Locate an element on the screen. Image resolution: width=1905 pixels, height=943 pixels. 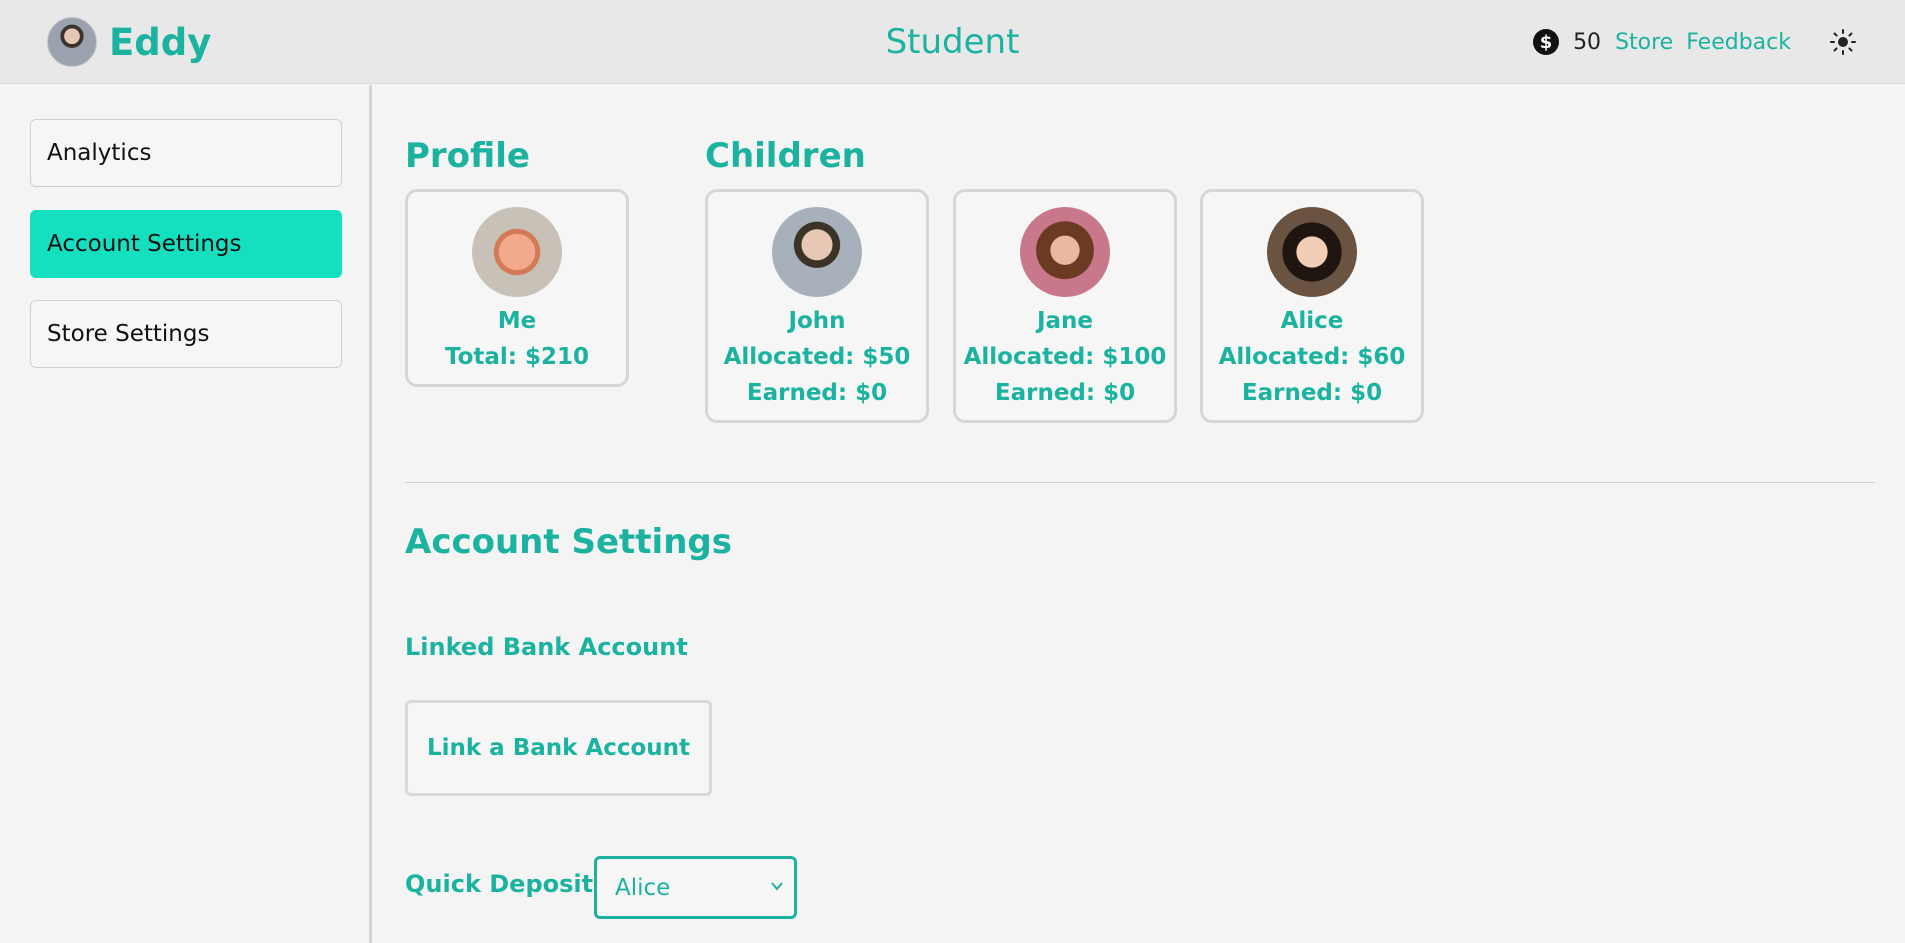
child-name: John is located at coordinates (817, 321).